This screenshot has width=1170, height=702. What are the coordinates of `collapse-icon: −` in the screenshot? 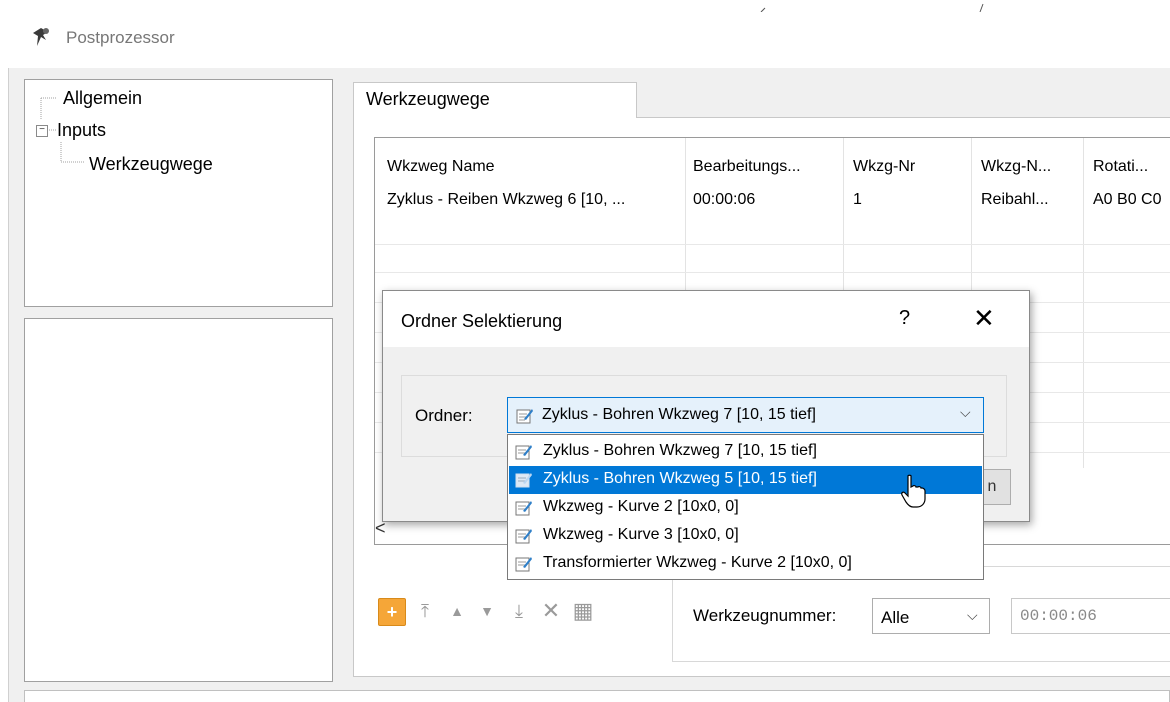 It's located at (42, 131).